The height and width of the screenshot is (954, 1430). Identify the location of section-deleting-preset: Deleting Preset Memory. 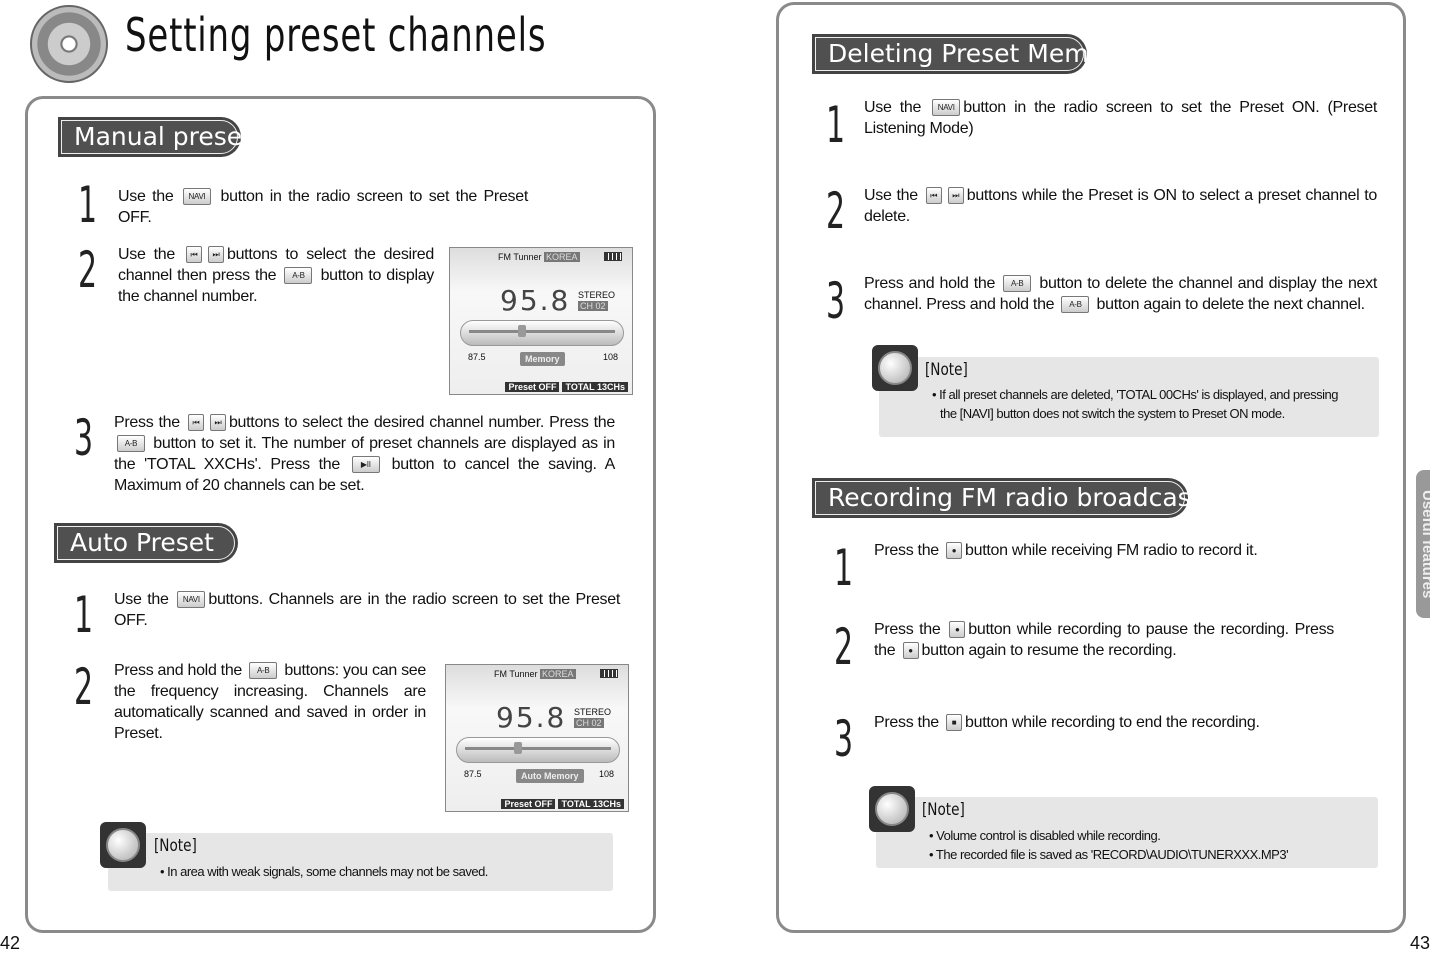
(970, 54).